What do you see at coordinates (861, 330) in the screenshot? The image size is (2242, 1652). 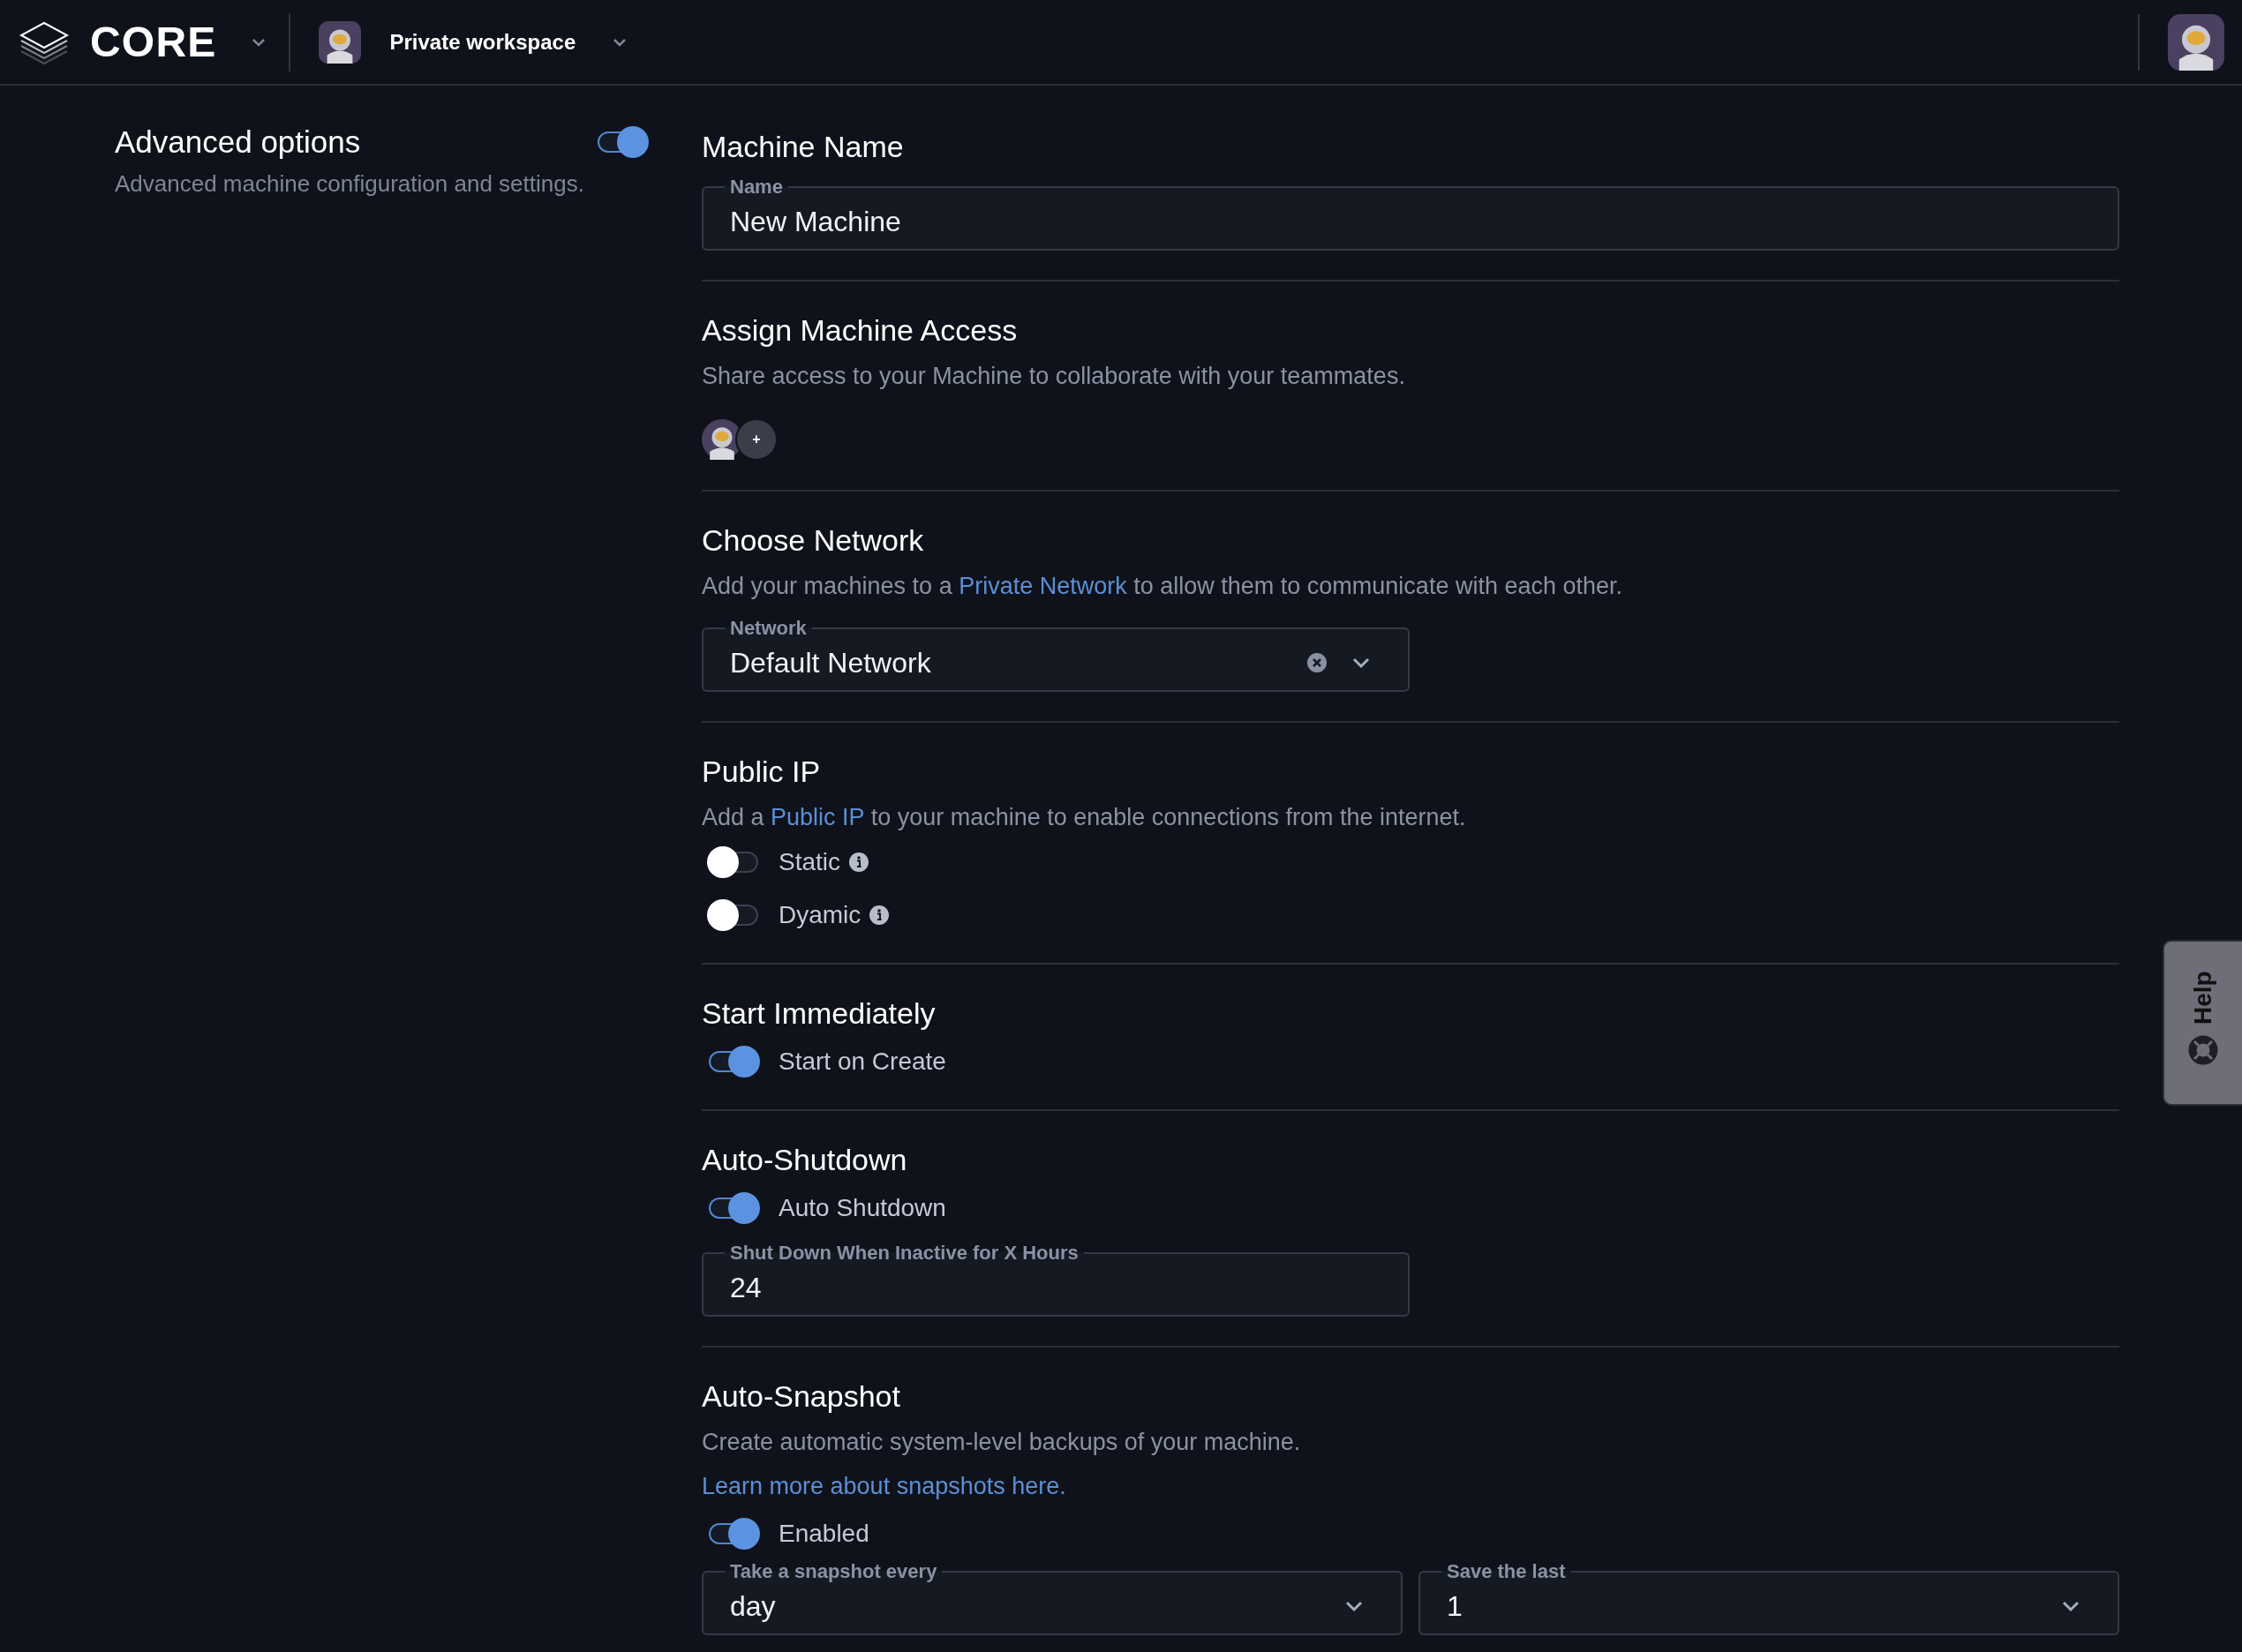 I see `section-title: Assign Machine Access` at bounding box center [861, 330].